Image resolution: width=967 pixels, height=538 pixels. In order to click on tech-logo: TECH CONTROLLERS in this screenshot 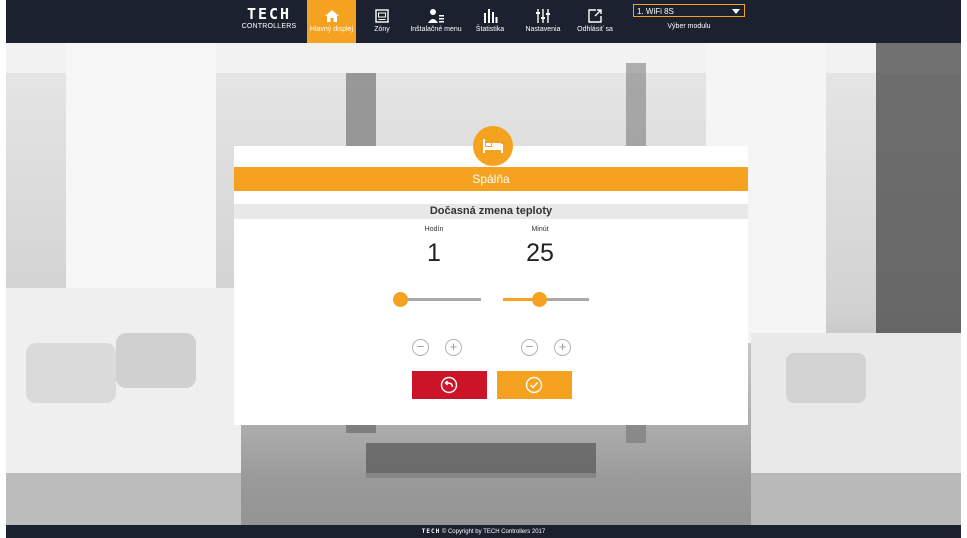, I will do `click(269, 18)`.